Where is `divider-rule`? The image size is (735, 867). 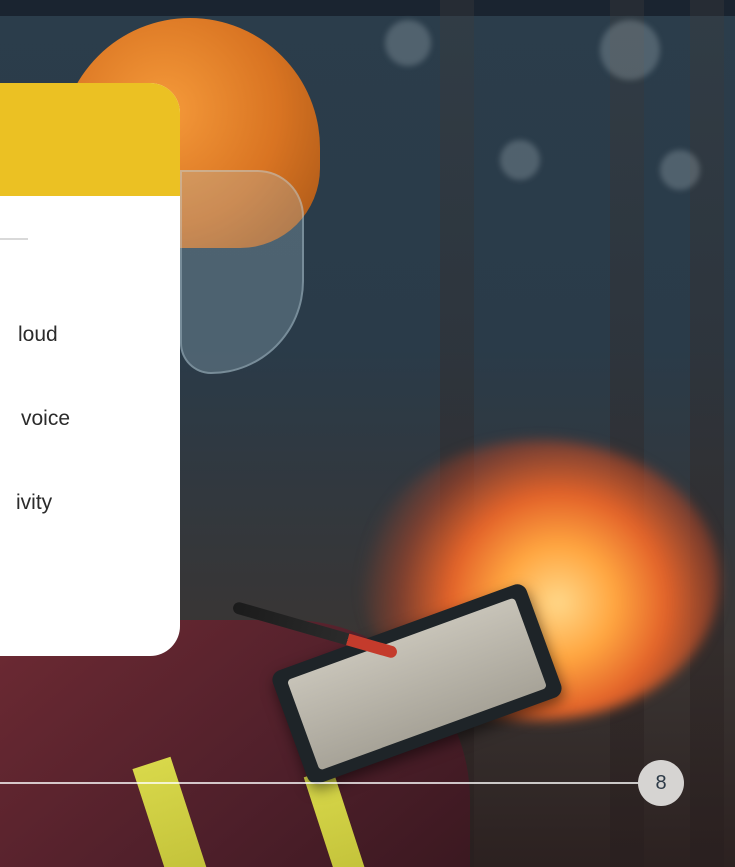 divider-rule is located at coordinates (14, 239).